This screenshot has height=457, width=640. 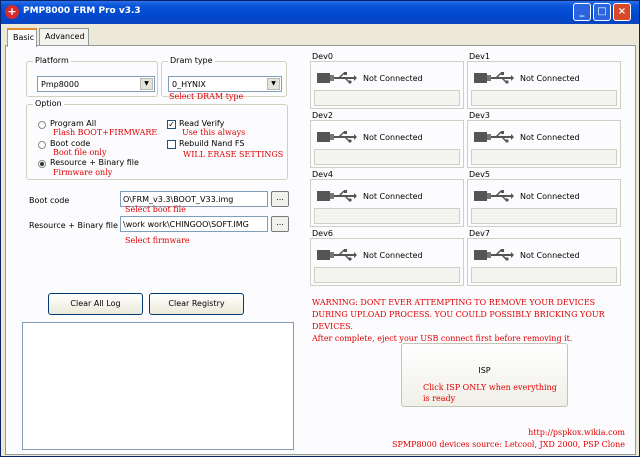 I want to click on tab-basic: Basic, so click(x=22, y=37).